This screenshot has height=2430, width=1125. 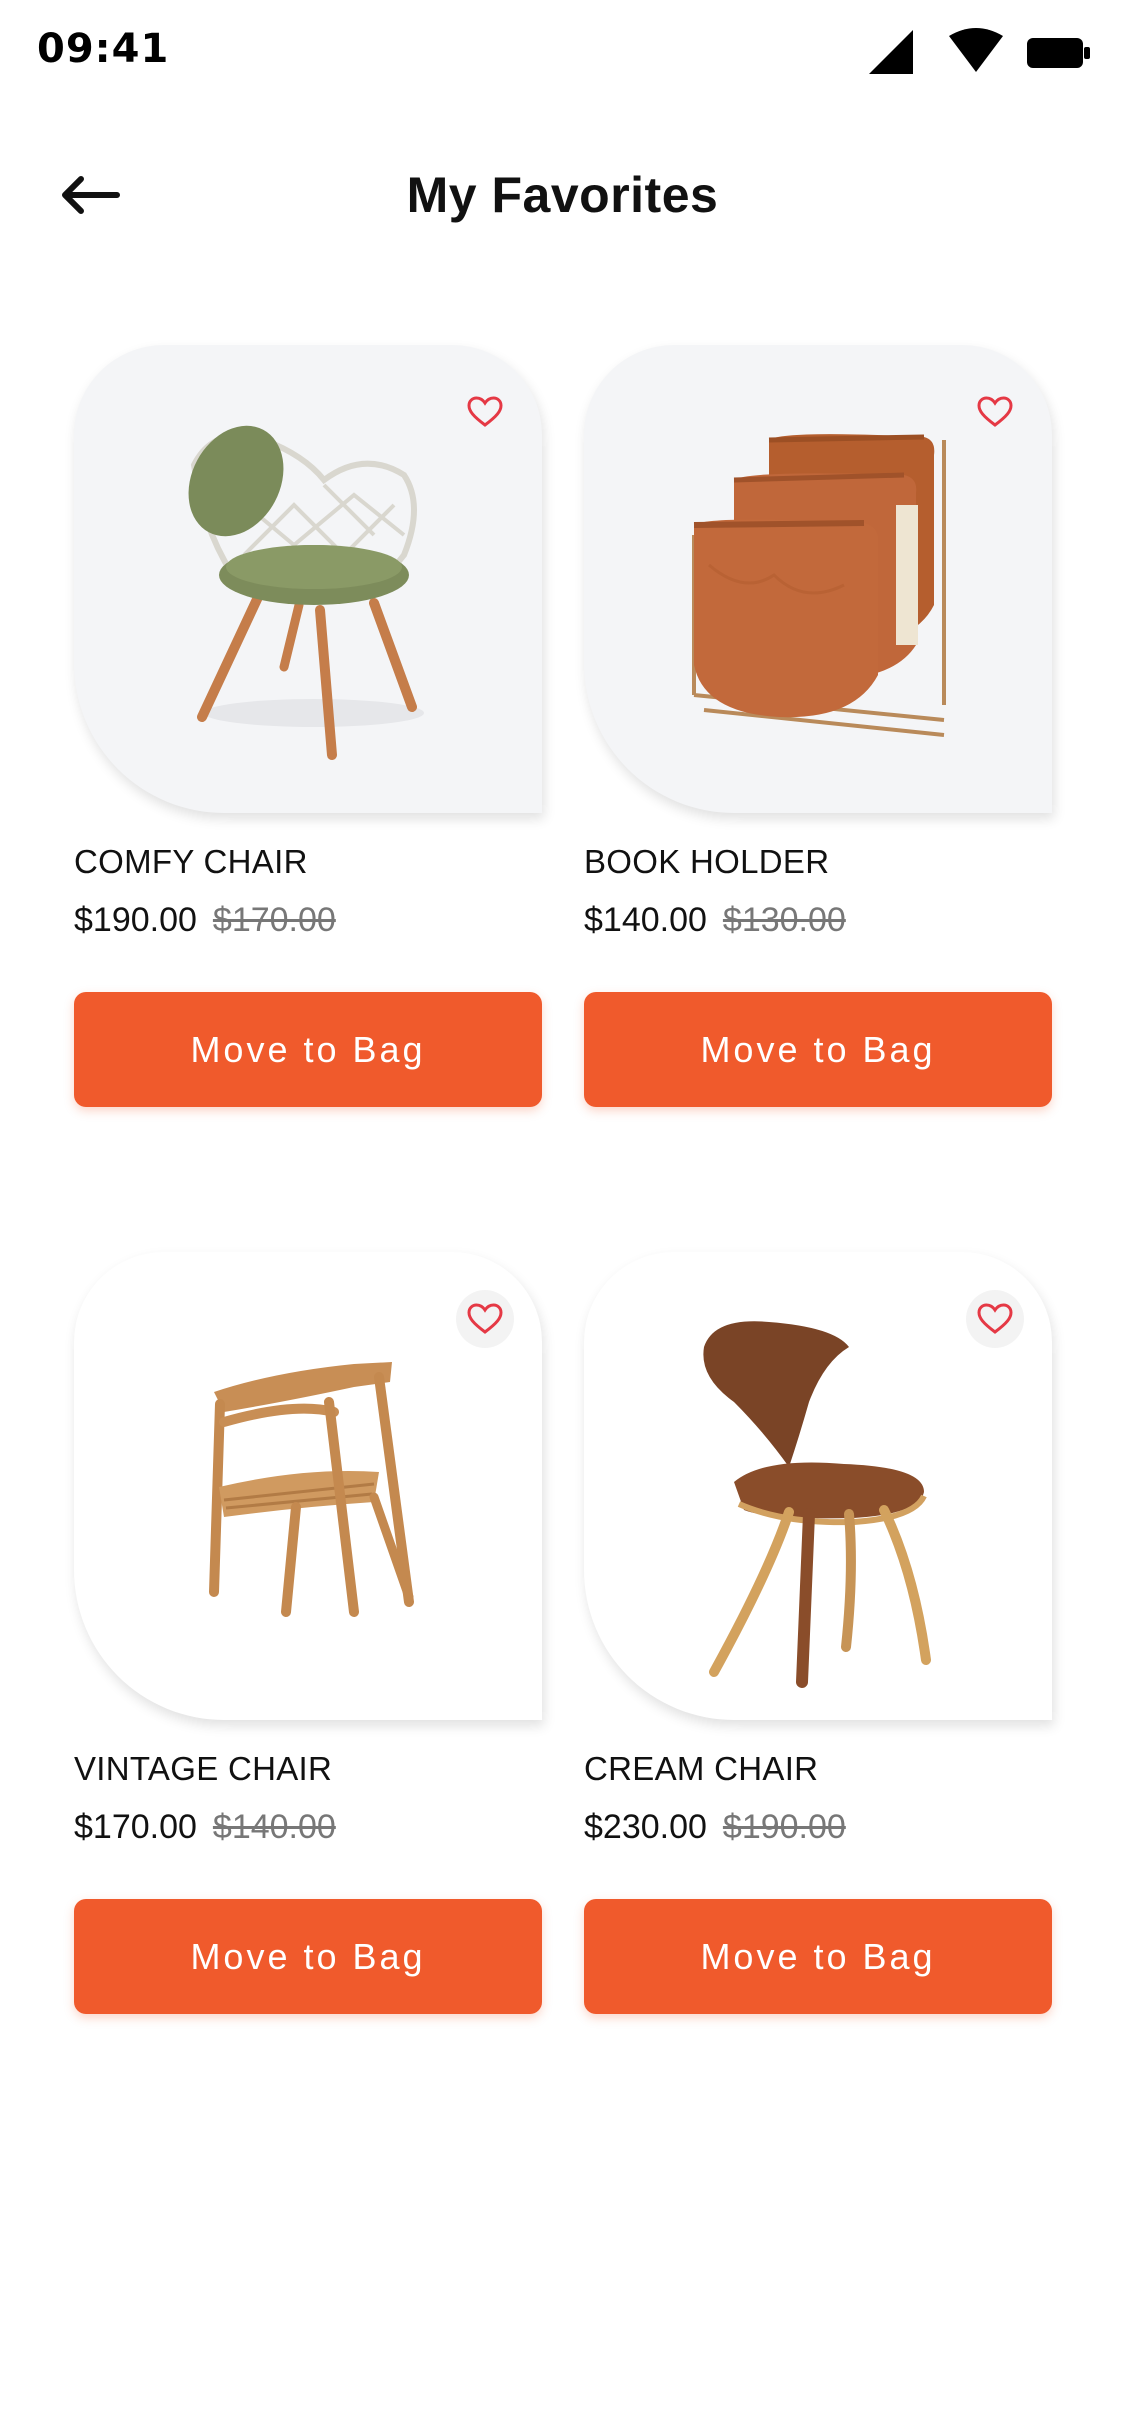 I want to click on old-price: $140.00, so click(x=274, y=1827).